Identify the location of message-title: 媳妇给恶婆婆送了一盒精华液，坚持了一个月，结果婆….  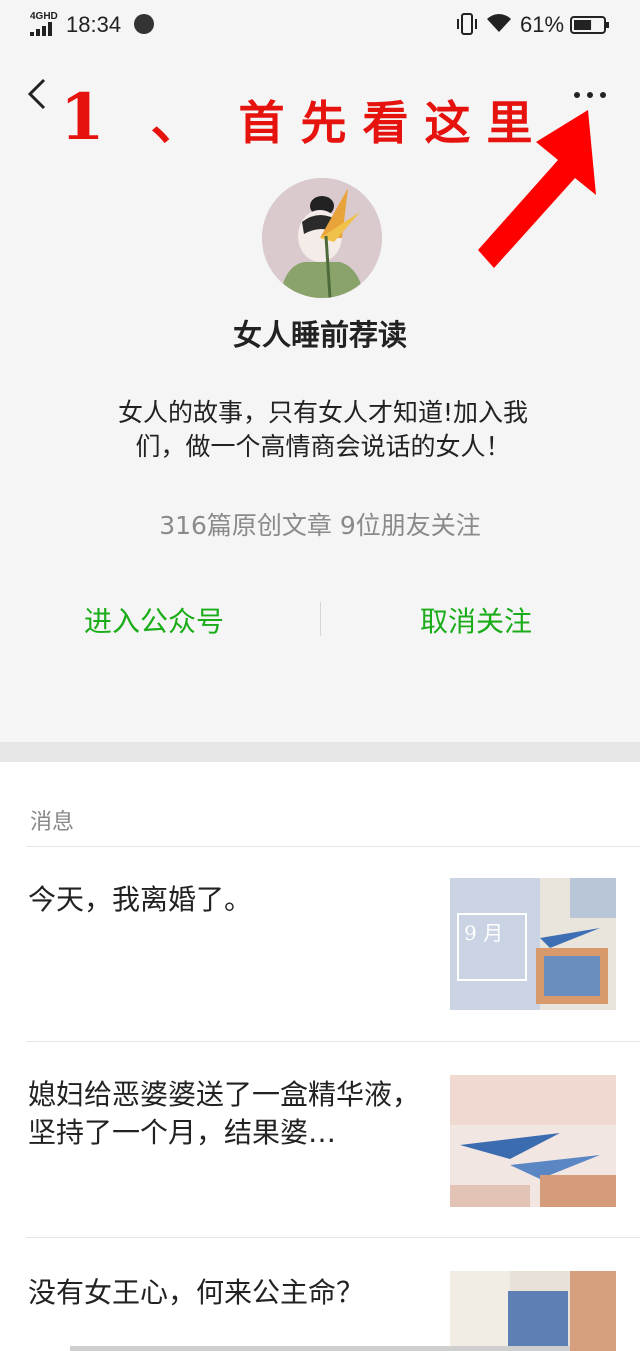
(224, 1113).